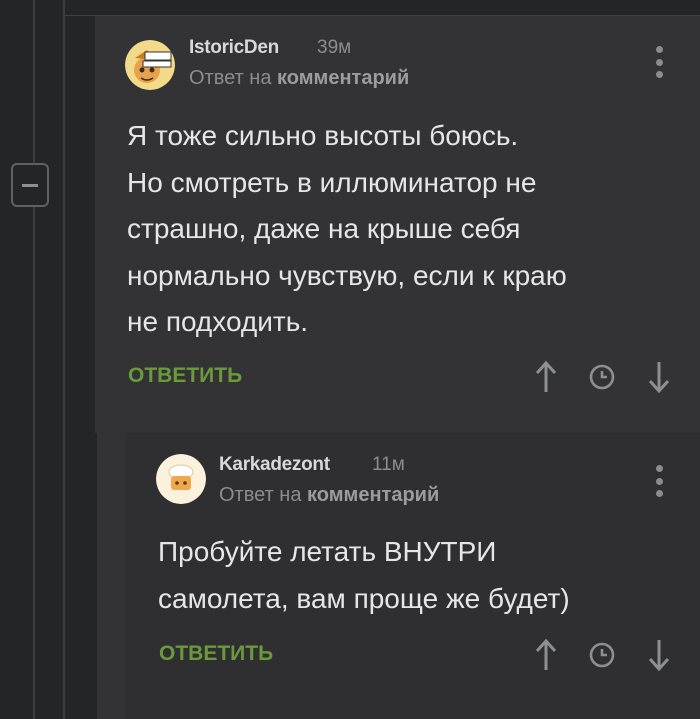 The image size is (700, 719). What do you see at coordinates (218, 321) in the screenshot?
I see `comment-text-line: не подходить.` at bounding box center [218, 321].